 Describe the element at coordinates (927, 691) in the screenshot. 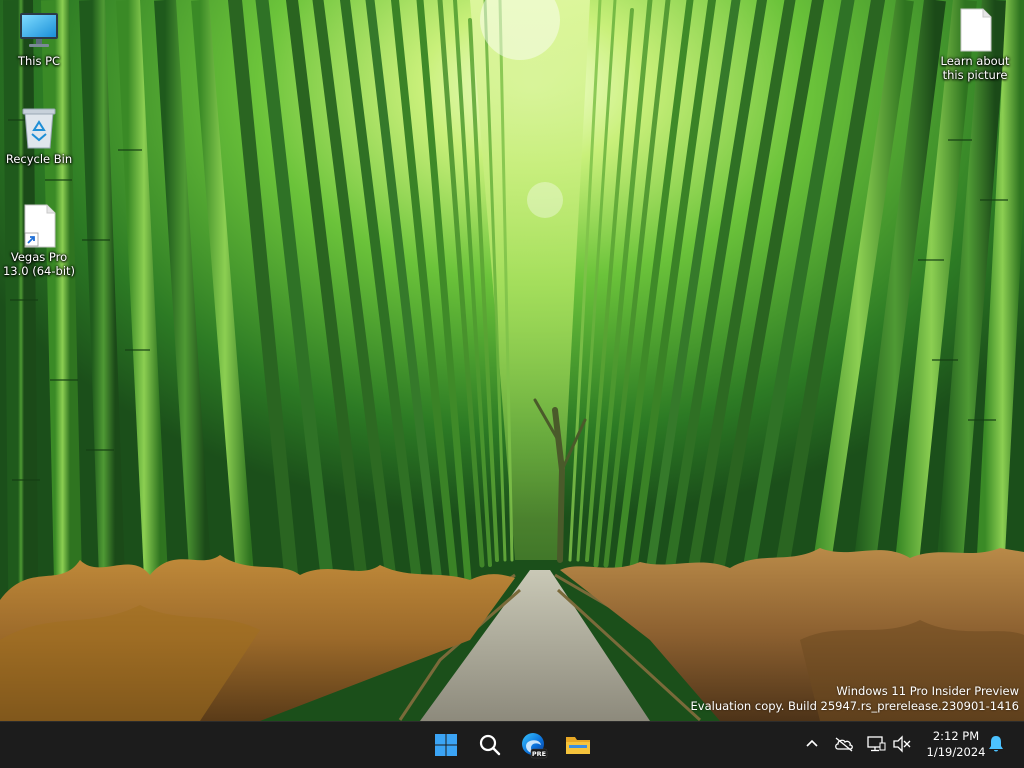

I see `watermark-edition: Windows 11 Pro Insider Preview` at that location.